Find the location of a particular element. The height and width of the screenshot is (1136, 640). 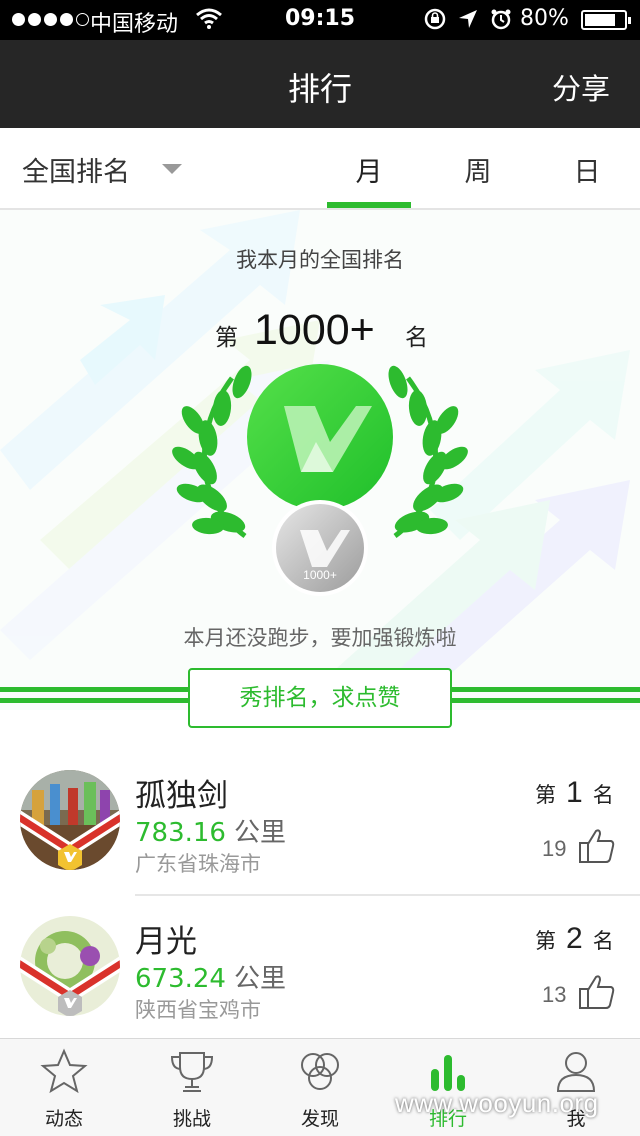

location-arrow-icon is located at coordinates (468, 22).